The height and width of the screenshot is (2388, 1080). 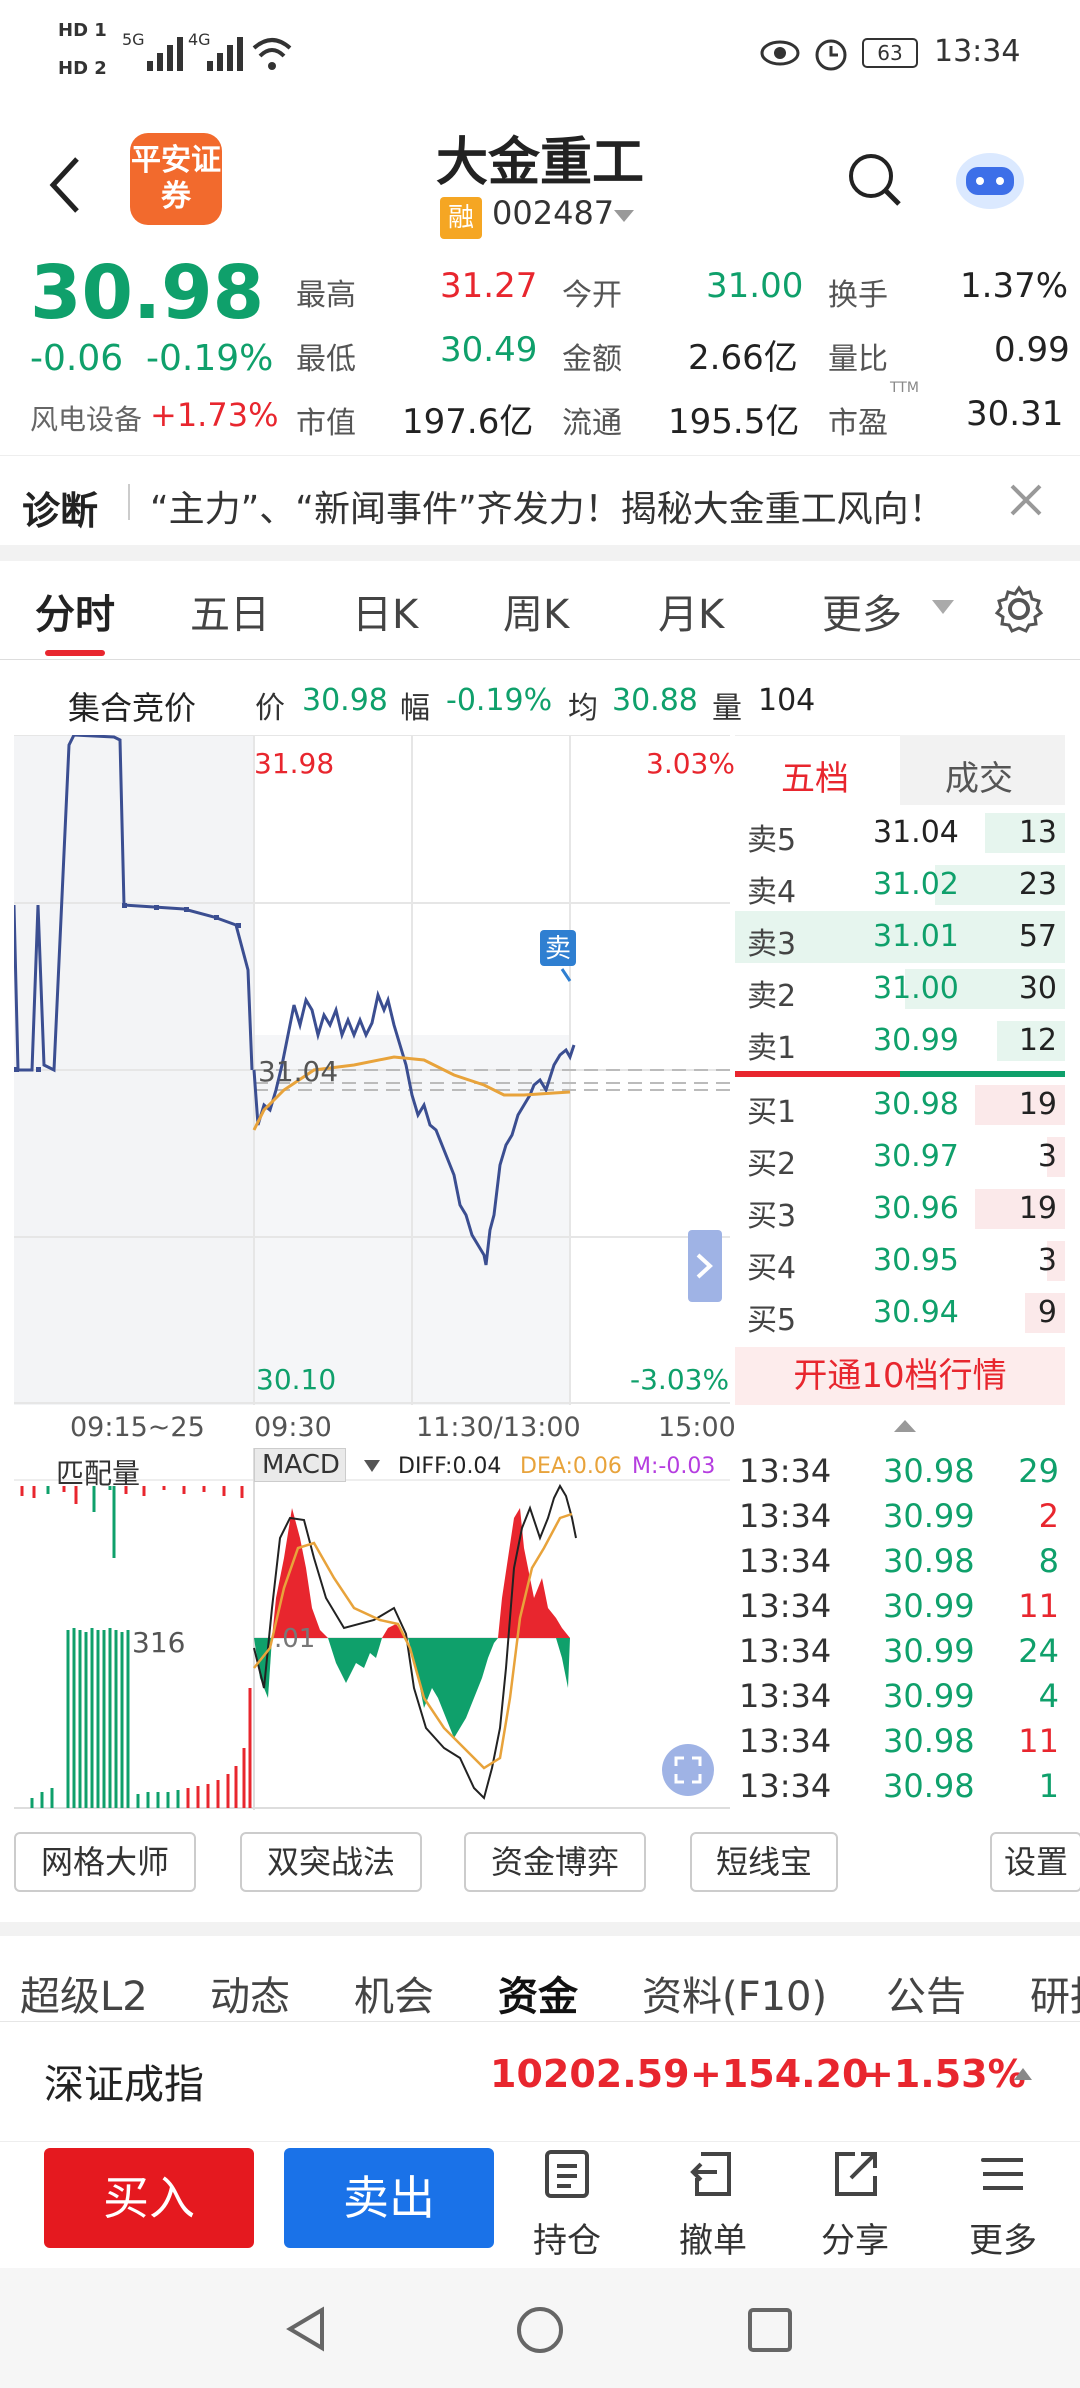 What do you see at coordinates (553, 213) in the screenshot?
I see `stock-code: 002487` at bounding box center [553, 213].